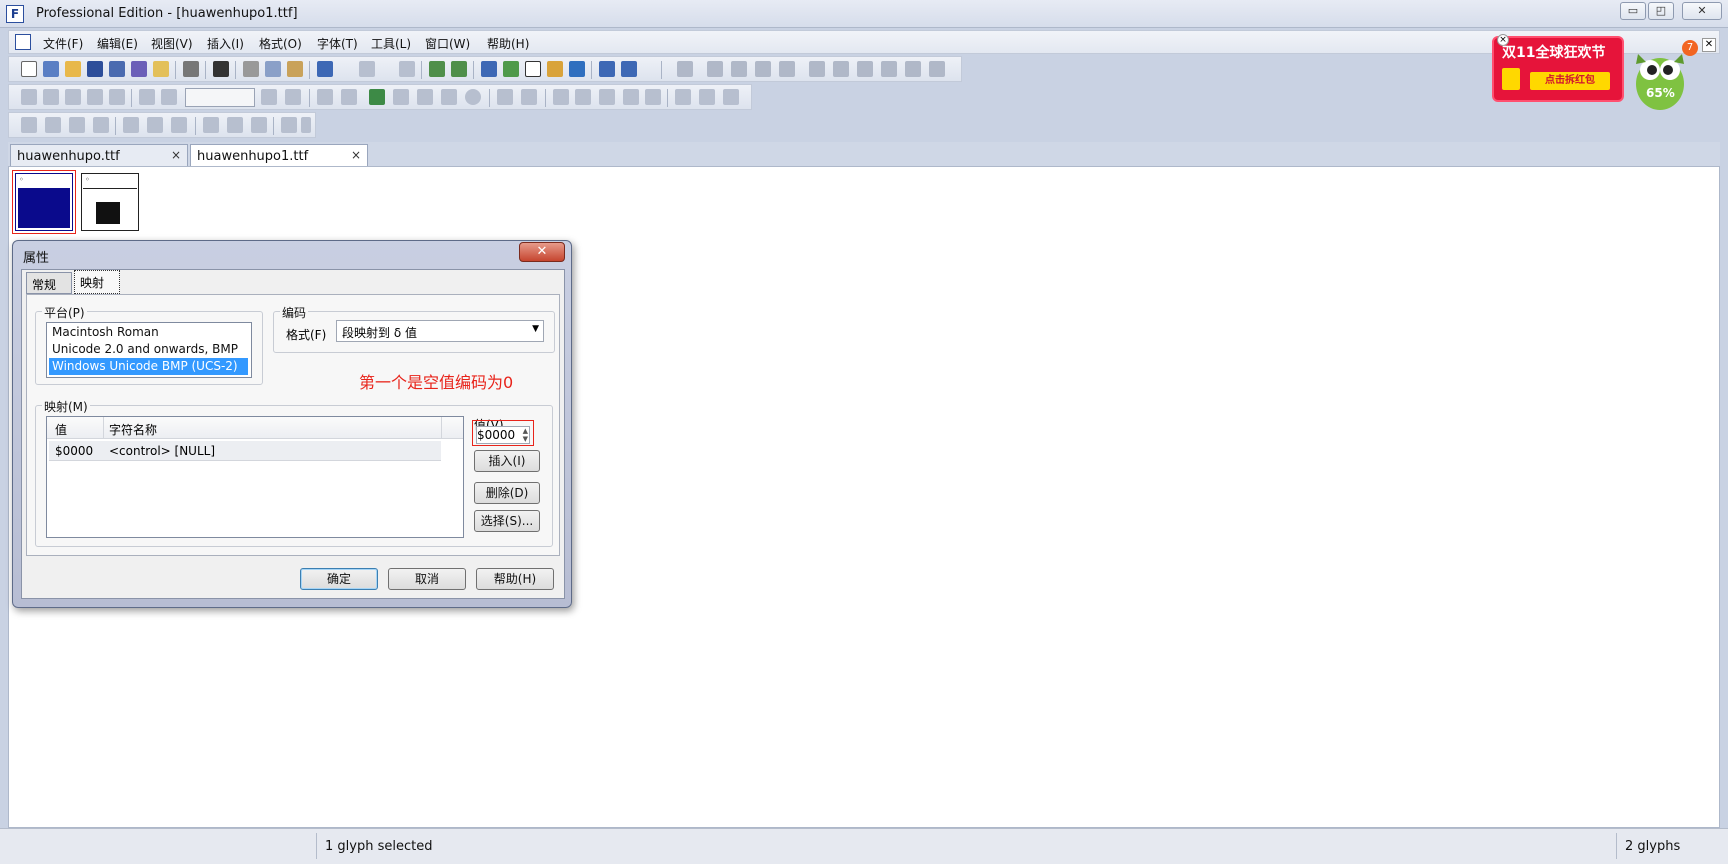  What do you see at coordinates (763, 69) in the screenshot?
I see `rotate-icon` at bounding box center [763, 69].